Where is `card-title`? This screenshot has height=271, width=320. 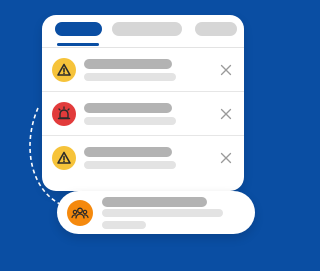
card-title is located at coordinates (154, 202).